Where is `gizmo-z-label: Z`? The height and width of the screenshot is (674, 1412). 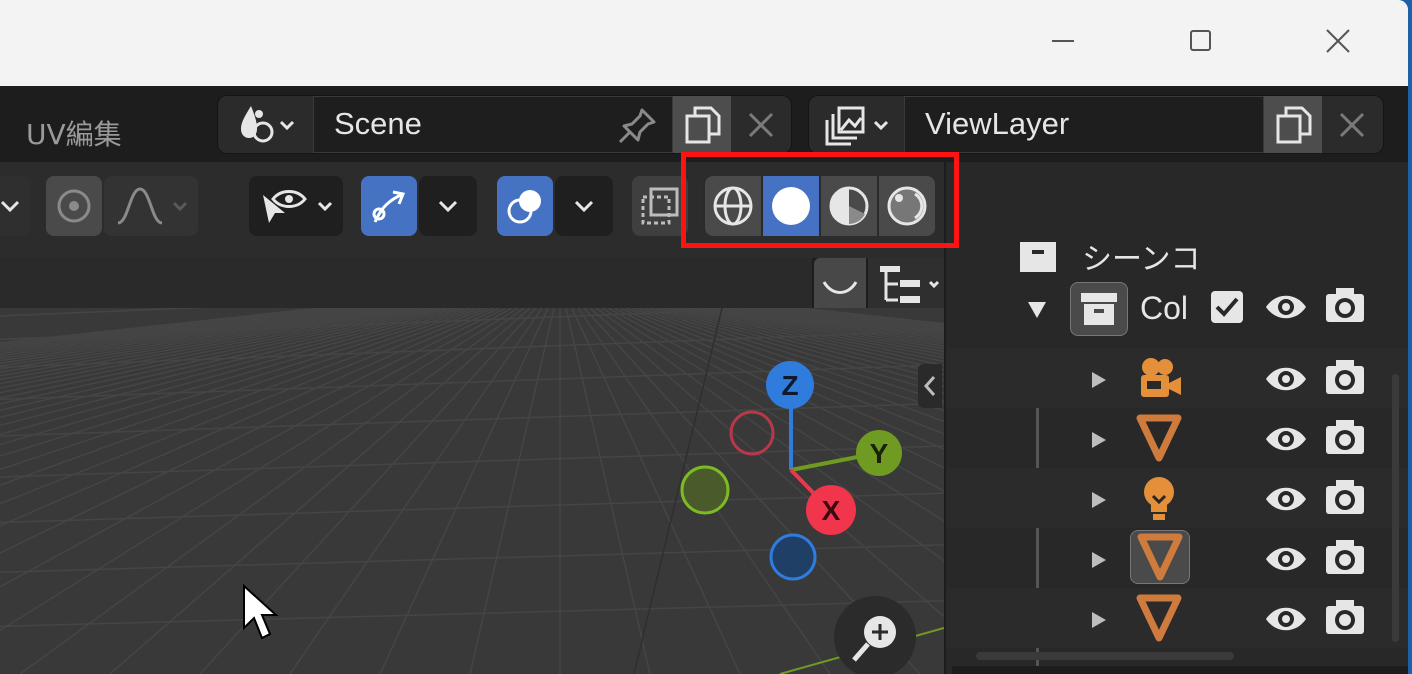
gizmo-z-label: Z is located at coordinates (789, 385).